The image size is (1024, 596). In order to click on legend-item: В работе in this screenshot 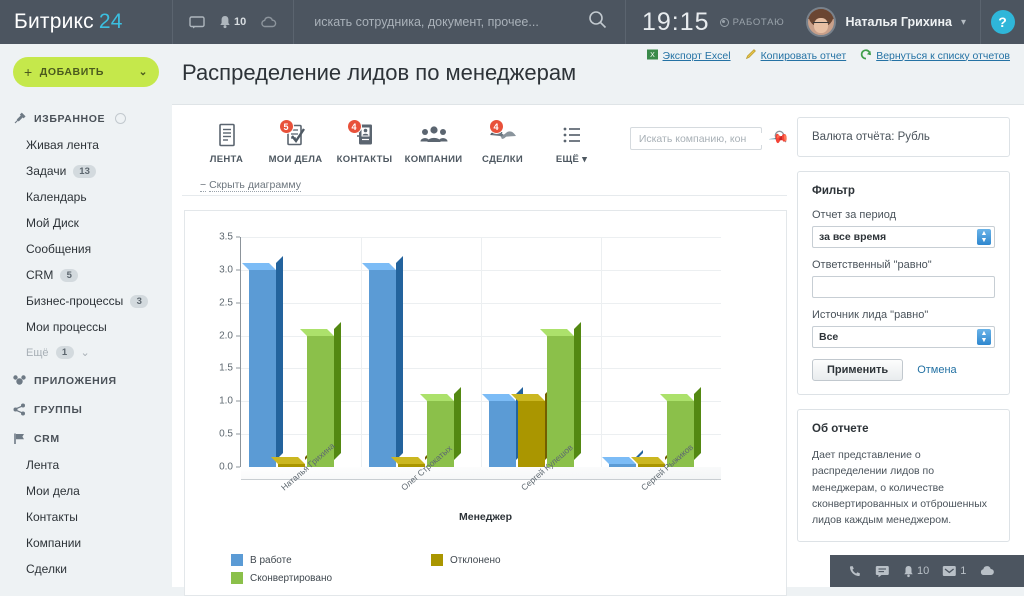, I will do `click(331, 560)`.